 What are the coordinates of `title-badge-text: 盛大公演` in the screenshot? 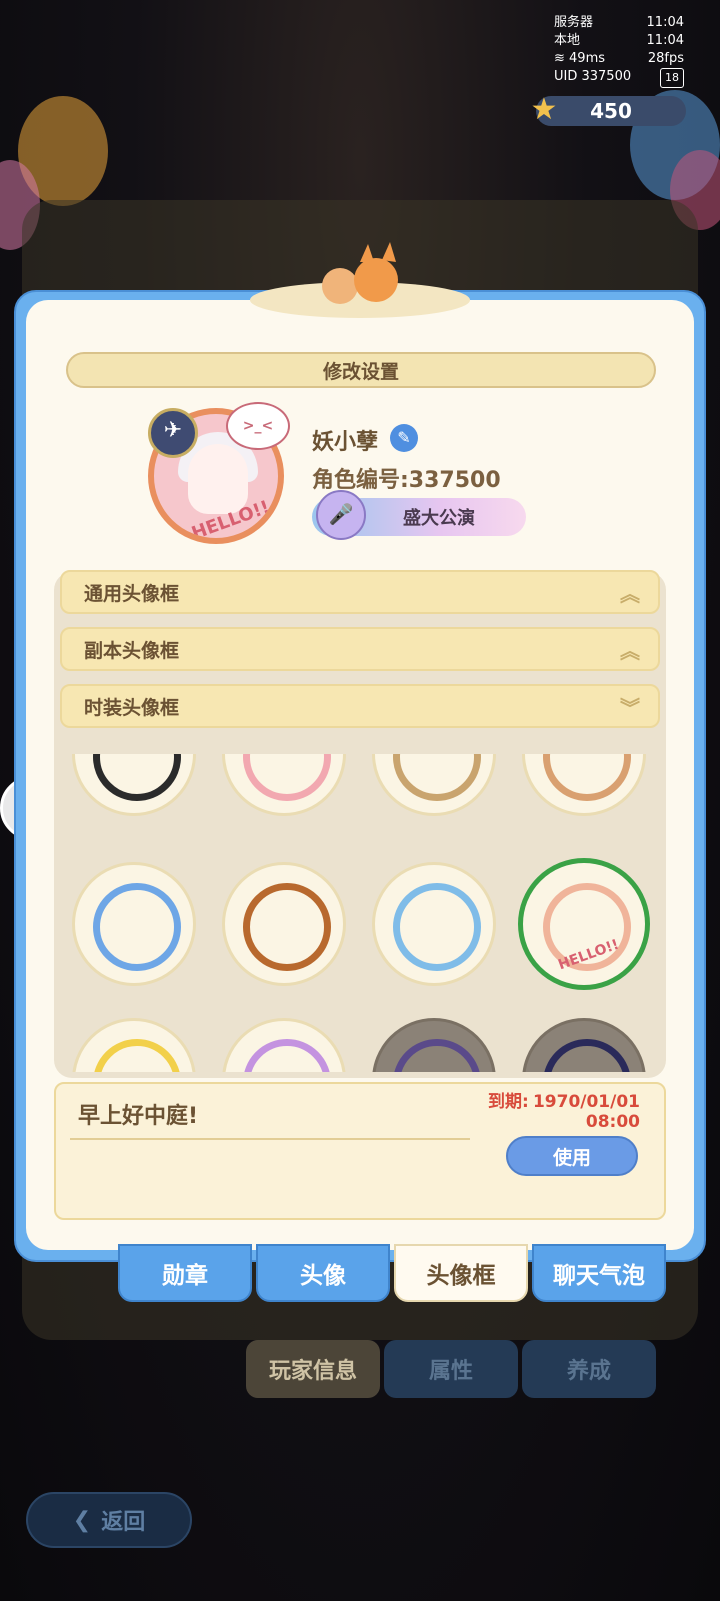 It's located at (439, 518).